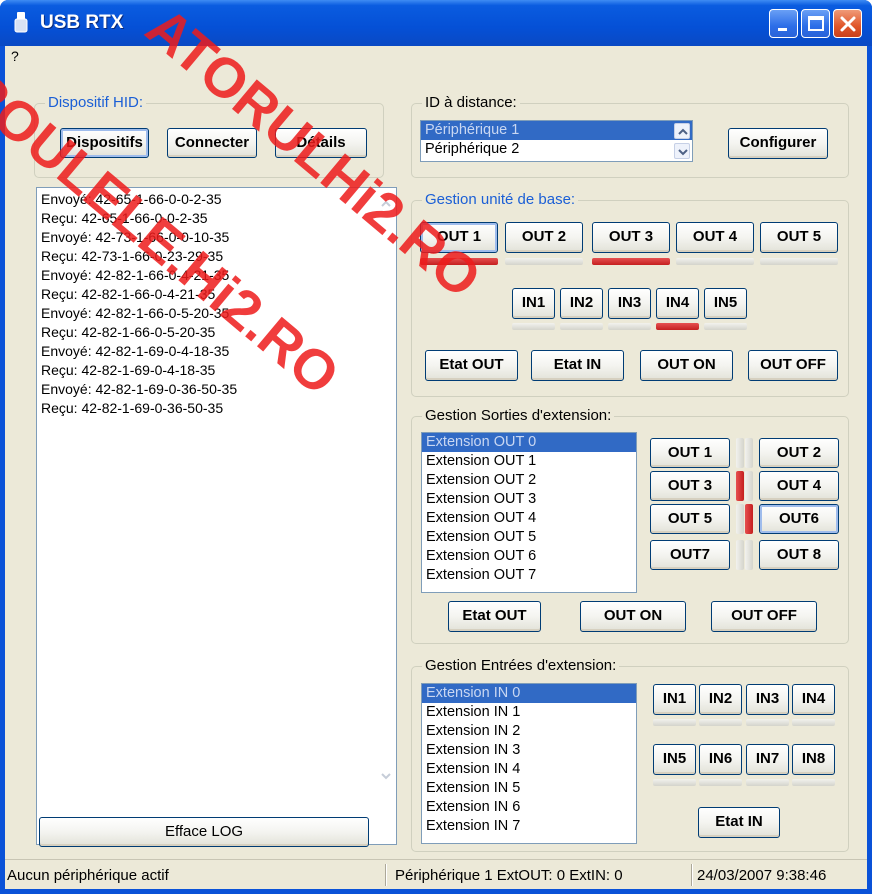 The height and width of the screenshot is (894, 872). I want to click on base-in-button: IN3, so click(629, 303).